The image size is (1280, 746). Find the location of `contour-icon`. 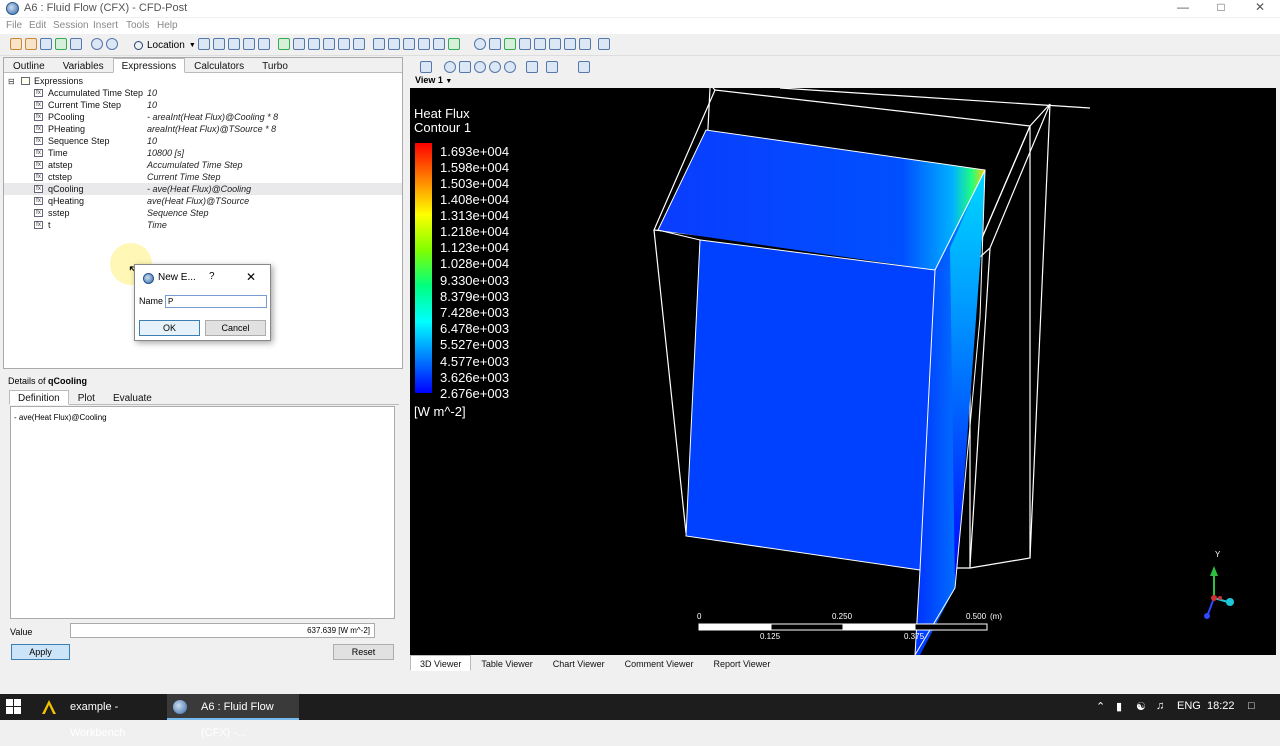

contour-icon is located at coordinates (219, 44).